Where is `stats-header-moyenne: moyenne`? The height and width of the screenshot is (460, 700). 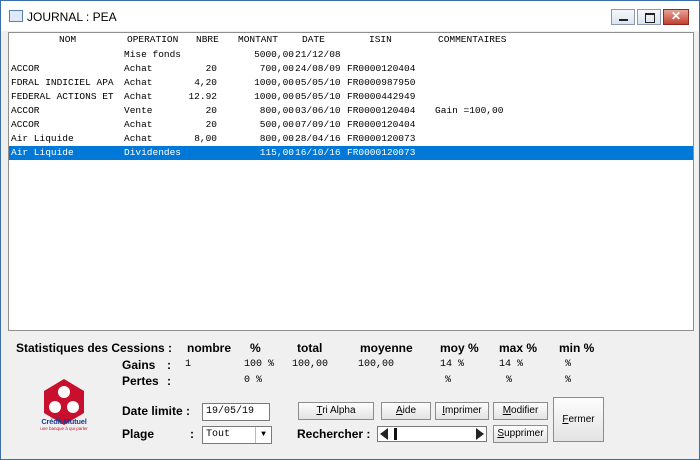 stats-header-moyenne: moyenne is located at coordinates (386, 348).